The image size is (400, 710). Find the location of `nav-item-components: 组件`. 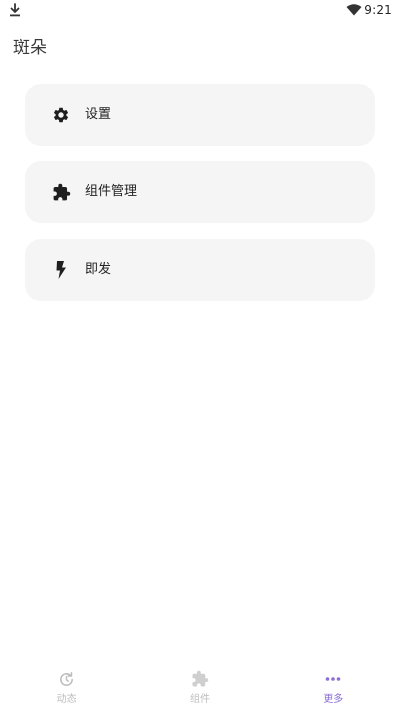

nav-item-components: 组件 is located at coordinates (199, 685).